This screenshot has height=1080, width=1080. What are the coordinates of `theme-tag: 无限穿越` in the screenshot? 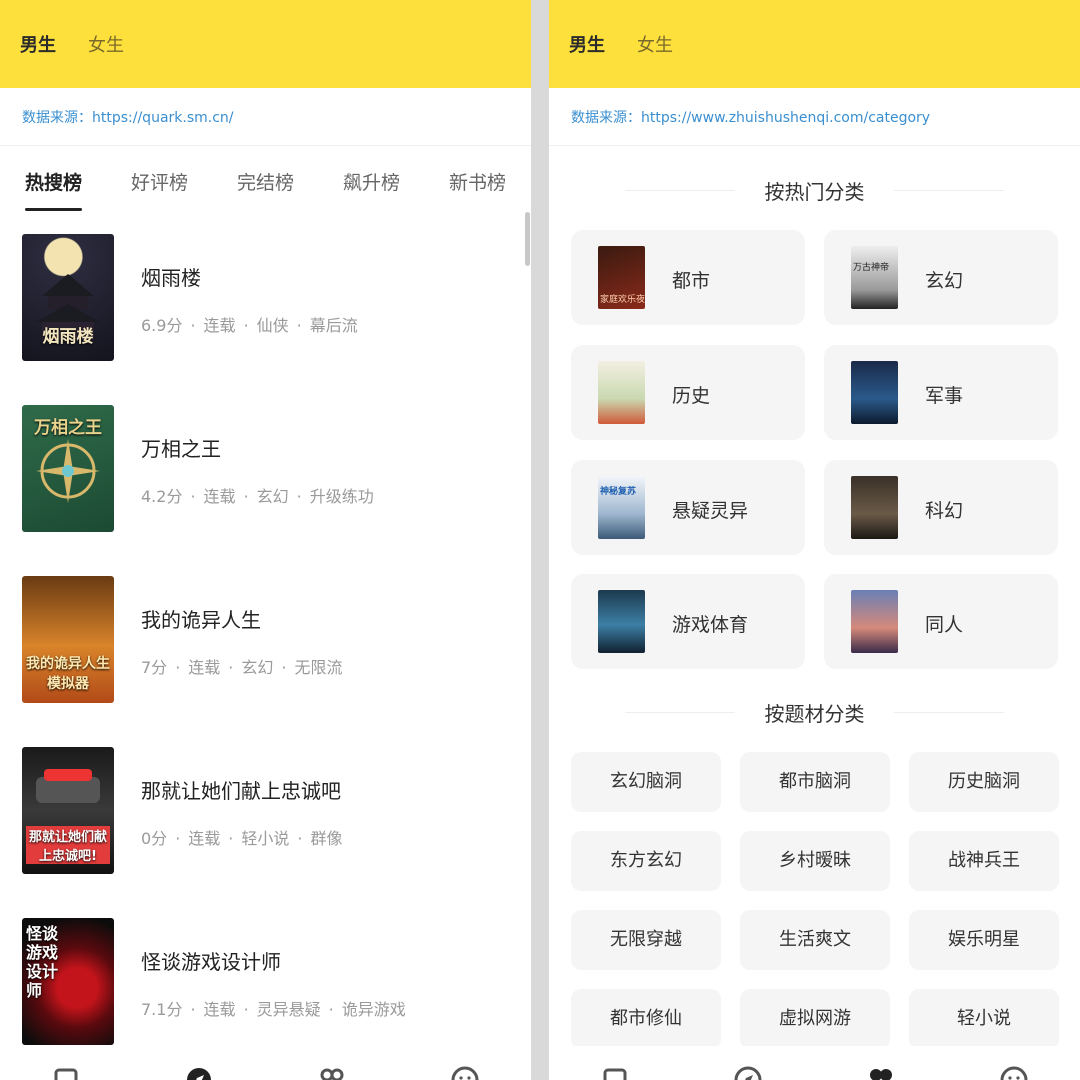 It's located at (646, 940).